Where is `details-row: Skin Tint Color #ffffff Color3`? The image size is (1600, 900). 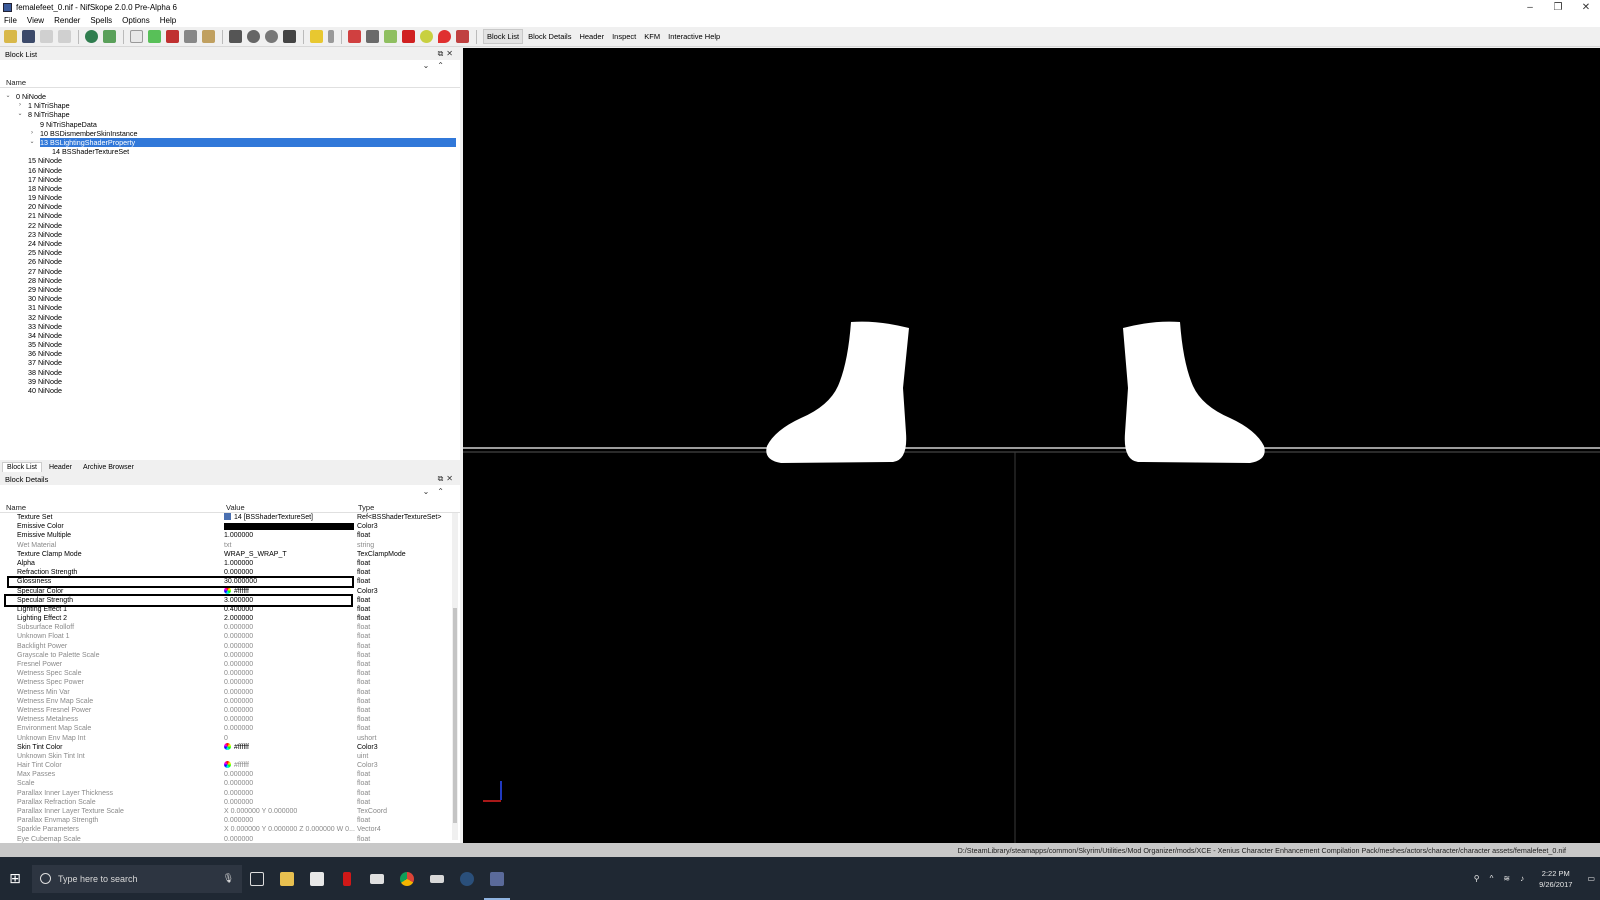 details-row: Skin Tint Color #ffffff Color3 is located at coordinates (226, 747).